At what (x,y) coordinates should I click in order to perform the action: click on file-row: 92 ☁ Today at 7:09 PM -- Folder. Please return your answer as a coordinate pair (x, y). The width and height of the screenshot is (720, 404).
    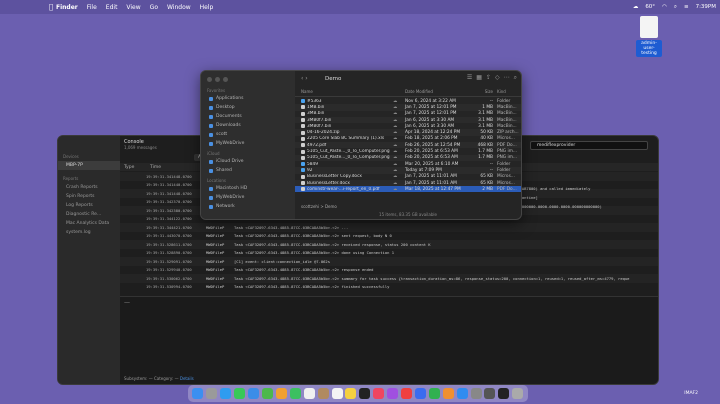
    Looking at the image, I should click on (408, 170).